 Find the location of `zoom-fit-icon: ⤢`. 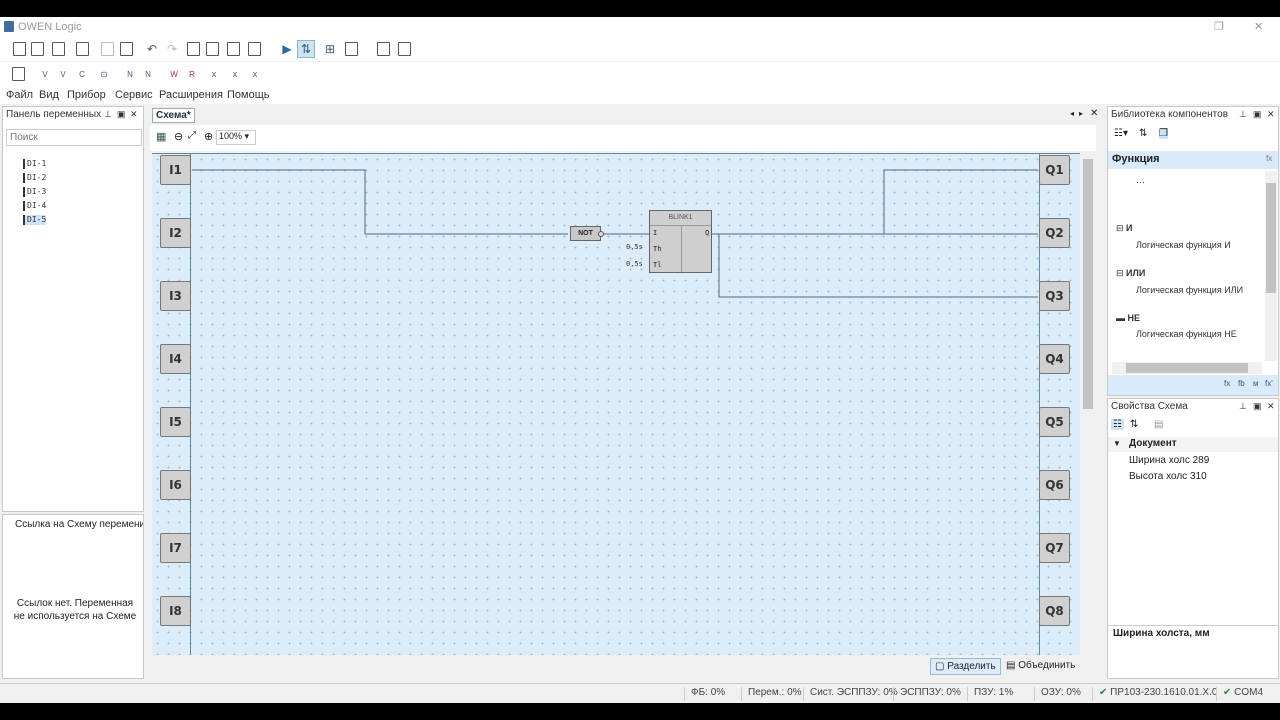

zoom-fit-icon: ⤢ is located at coordinates (192, 135).